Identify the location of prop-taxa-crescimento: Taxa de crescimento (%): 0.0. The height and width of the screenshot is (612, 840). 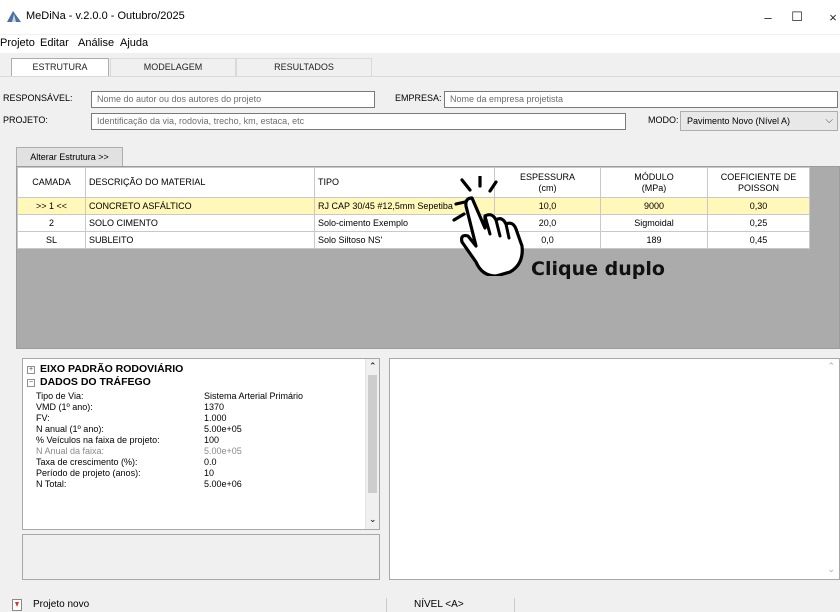
(201, 462).